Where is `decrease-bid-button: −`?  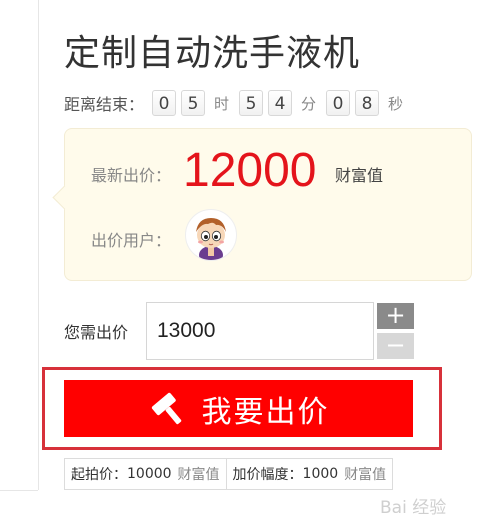 decrease-bid-button: − is located at coordinates (395, 346).